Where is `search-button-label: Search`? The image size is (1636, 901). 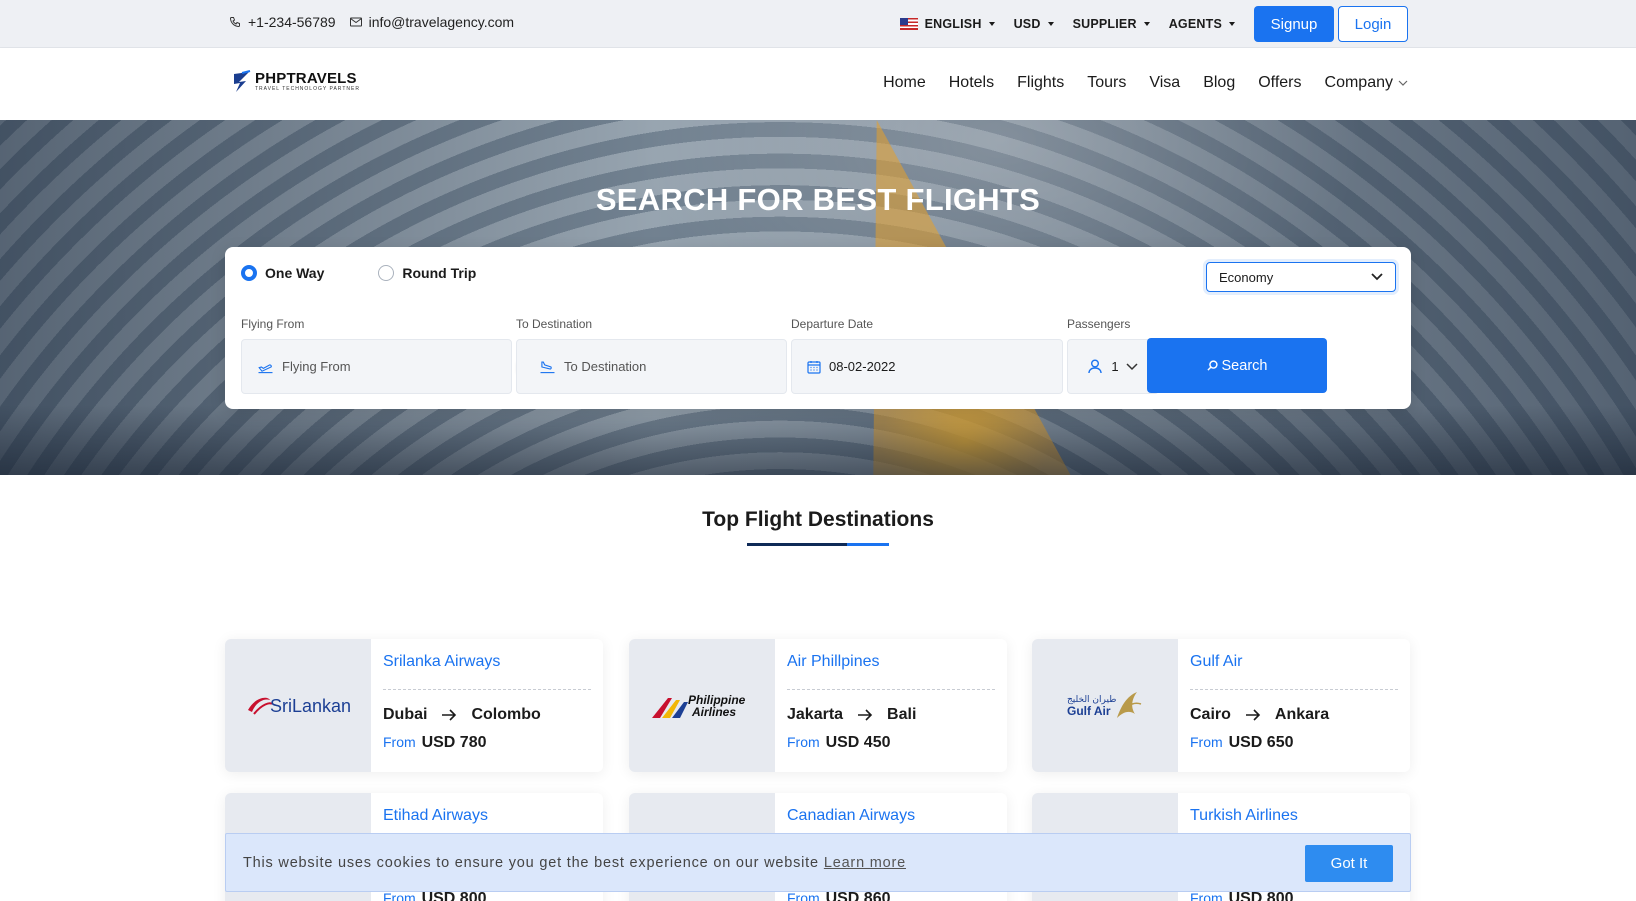
search-button-label: Search is located at coordinates (1244, 365).